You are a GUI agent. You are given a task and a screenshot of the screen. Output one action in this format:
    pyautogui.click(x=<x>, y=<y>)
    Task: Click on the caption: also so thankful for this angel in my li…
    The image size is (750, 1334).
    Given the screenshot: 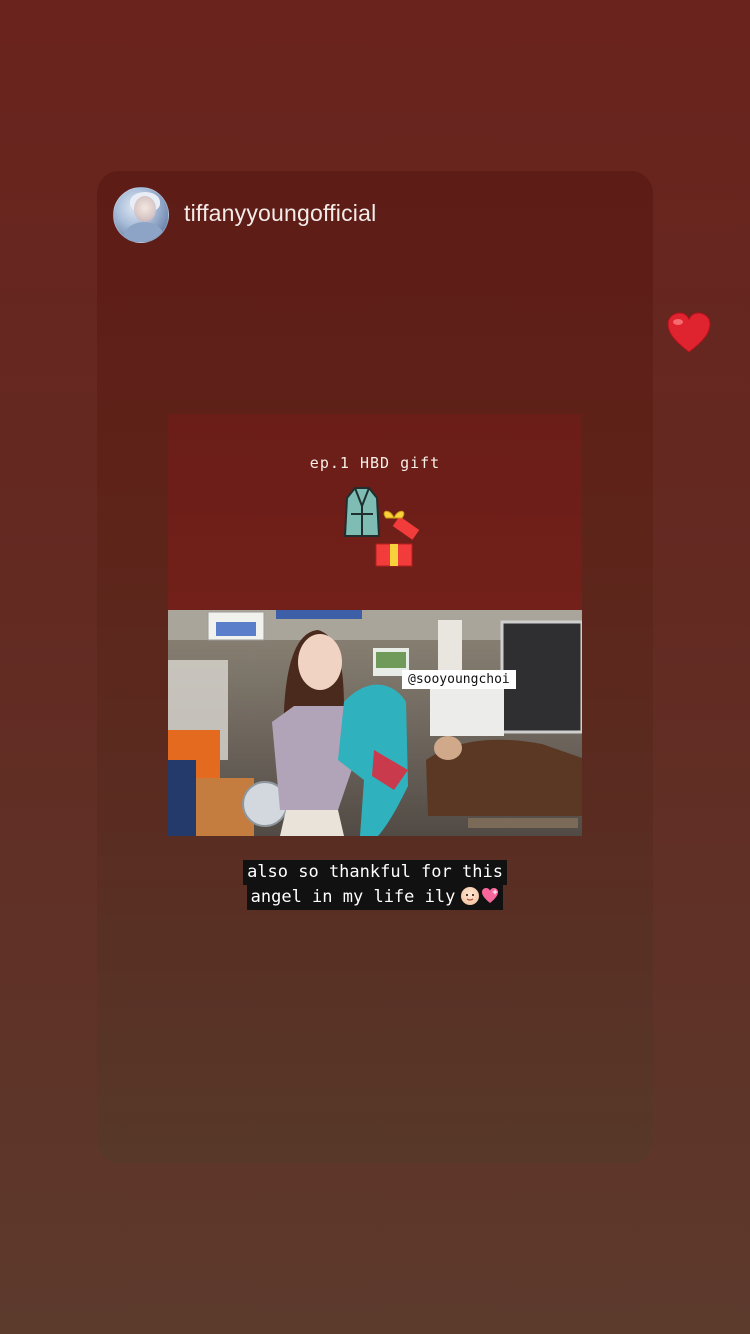 What is the action you would take?
    pyautogui.click(x=375, y=885)
    